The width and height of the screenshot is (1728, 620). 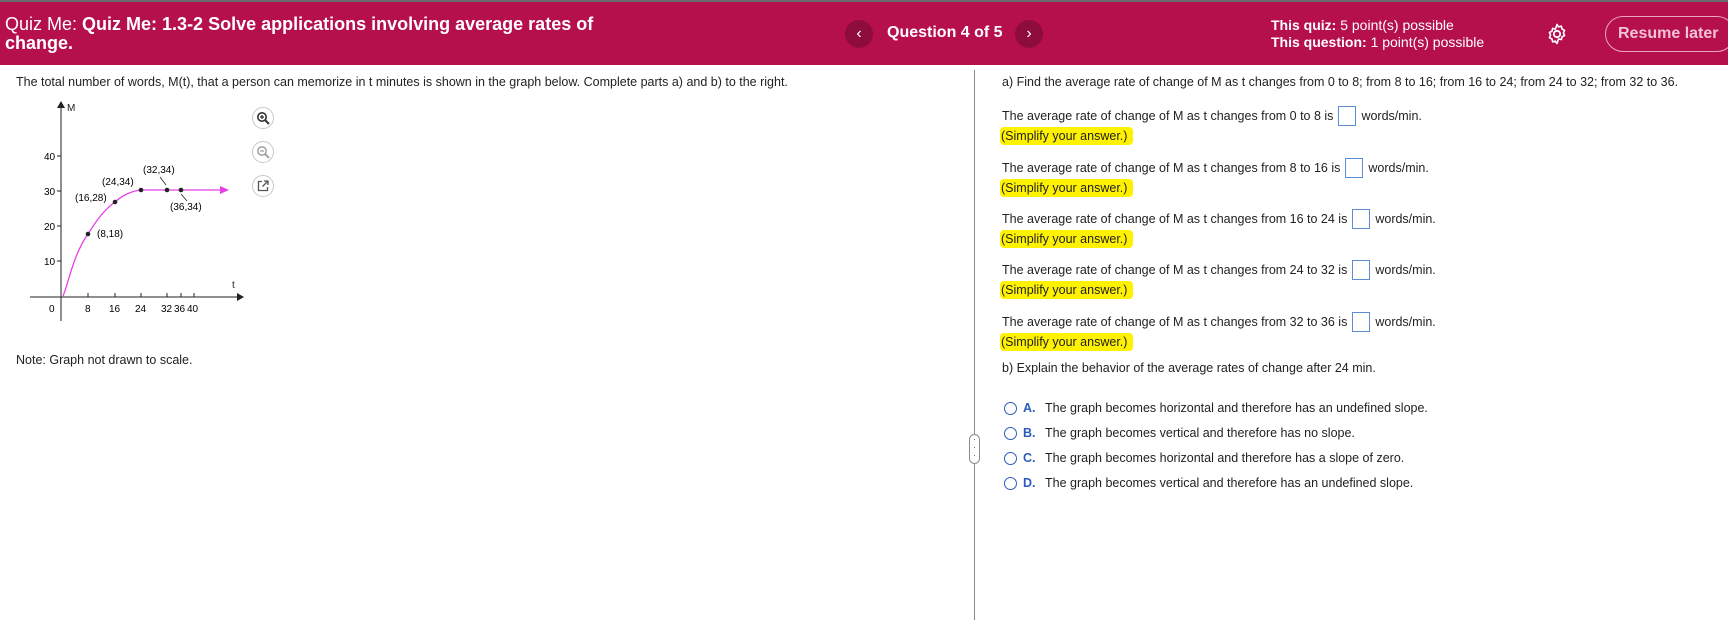 What do you see at coordinates (1029, 483) in the screenshot?
I see `choice-letter: D.` at bounding box center [1029, 483].